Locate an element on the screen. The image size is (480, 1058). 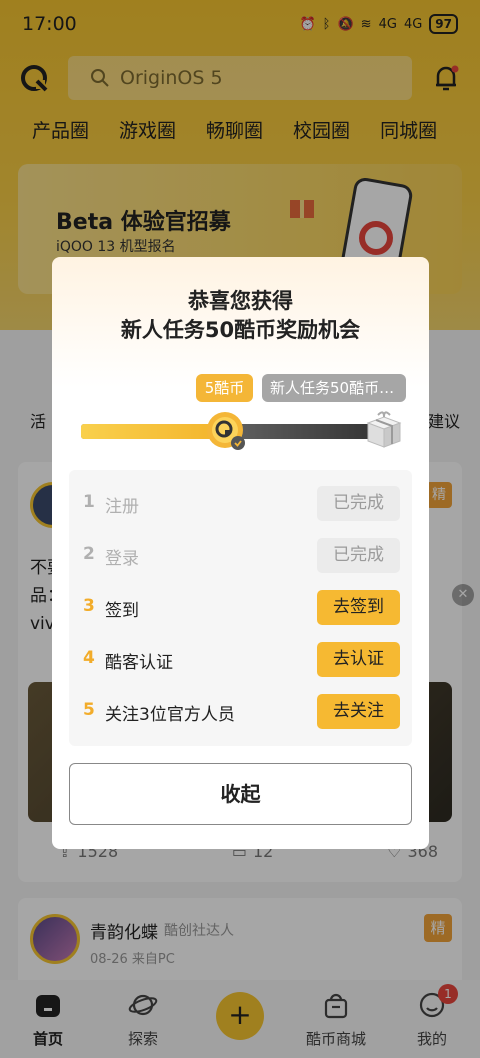
task-row-verify: 4 酷客认证 去认证 is located at coordinates (240, 660).